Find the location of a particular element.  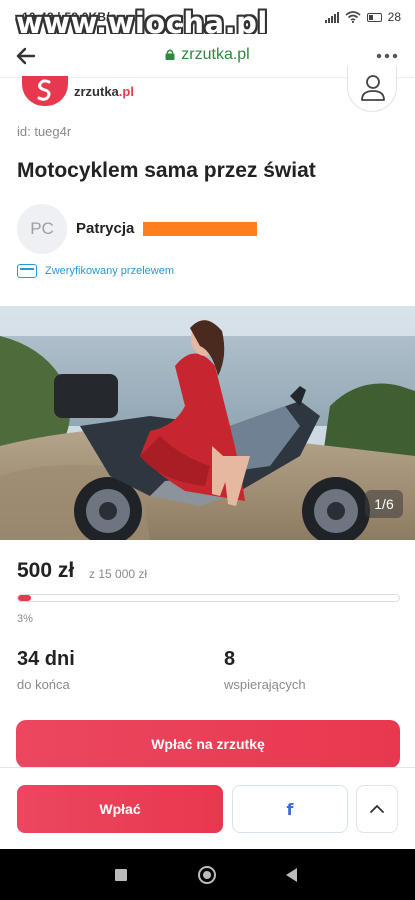

chevron-up-icon is located at coordinates (377, 809).